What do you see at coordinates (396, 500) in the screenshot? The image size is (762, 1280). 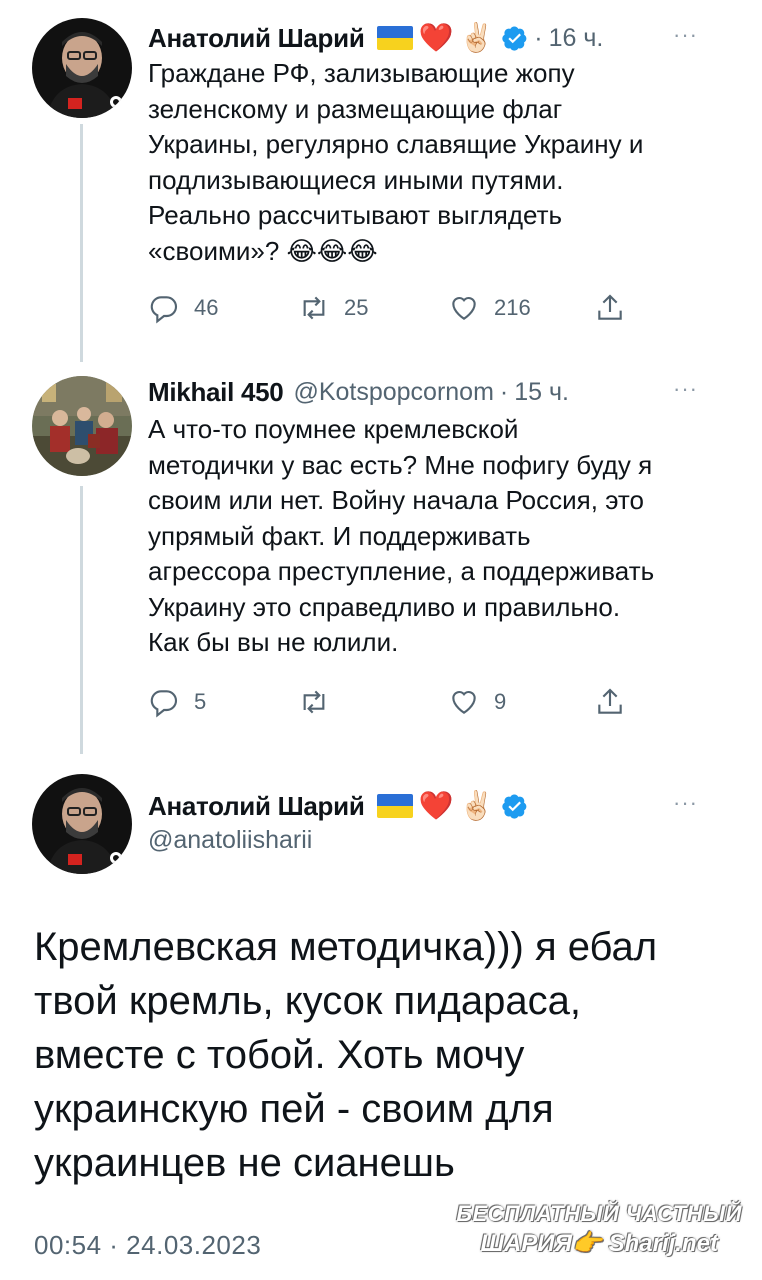 I see `text-line: своим или нет. Войну начала Россия, это` at bounding box center [396, 500].